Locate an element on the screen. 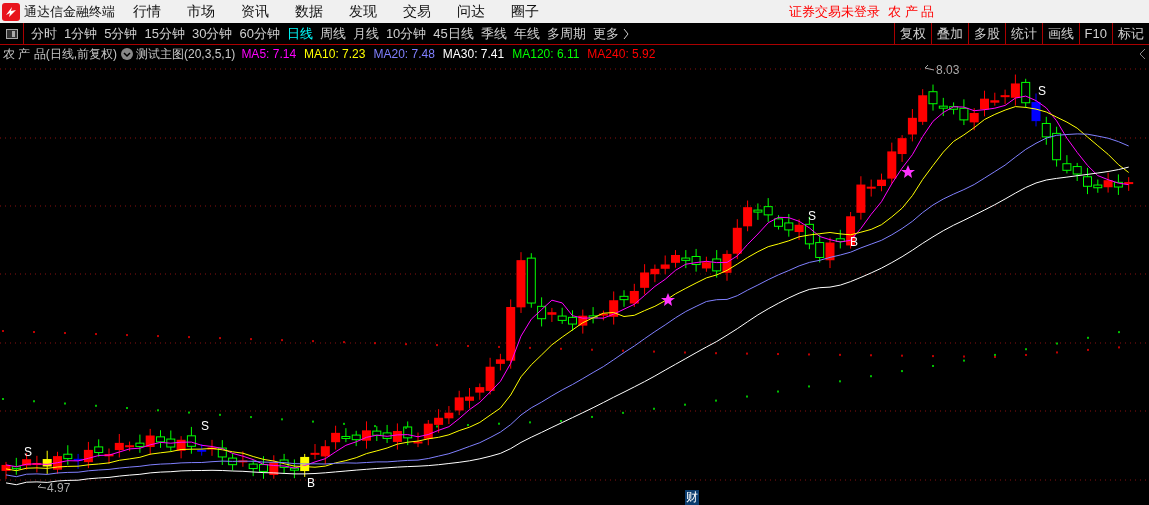 The height and width of the screenshot is (505, 1149). period-tab: 45日线 is located at coordinates (453, 33).